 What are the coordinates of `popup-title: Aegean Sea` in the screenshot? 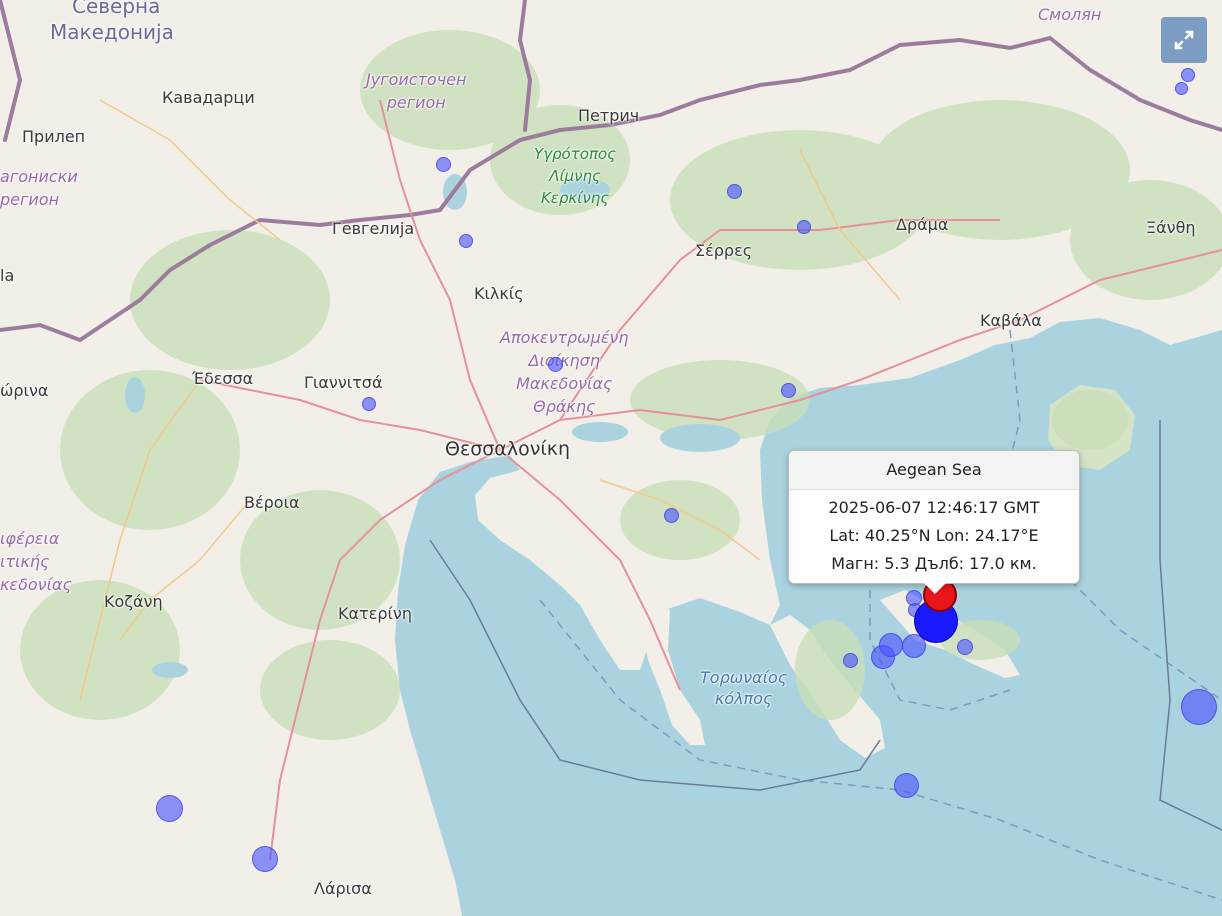 It's located at (934, 470).